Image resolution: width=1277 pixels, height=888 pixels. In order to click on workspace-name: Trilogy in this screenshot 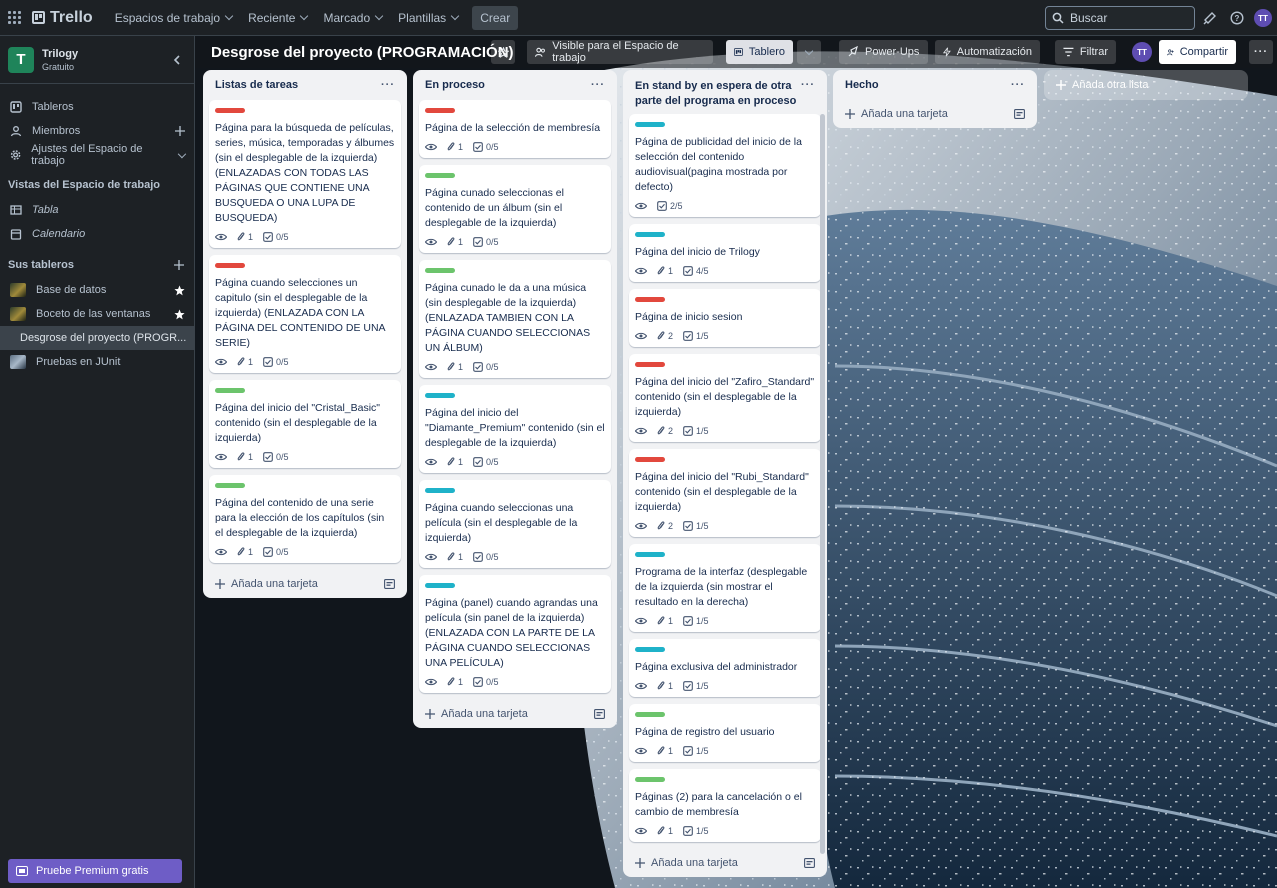, I will do `click(60, 54)`.